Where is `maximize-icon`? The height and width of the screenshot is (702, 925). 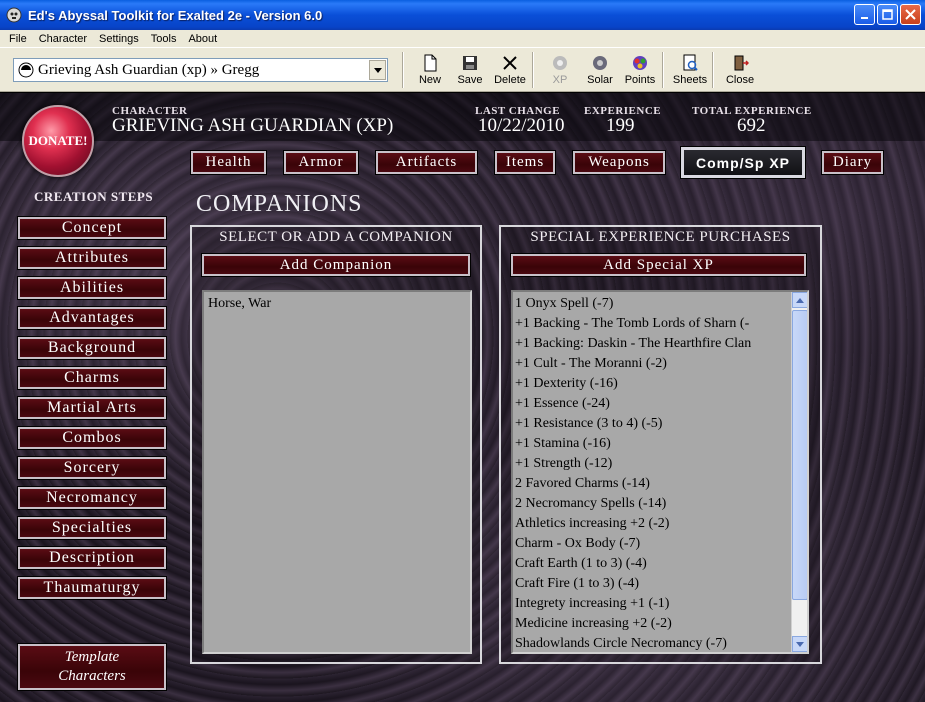
maximize-icon is located at coordinates (887, 14).